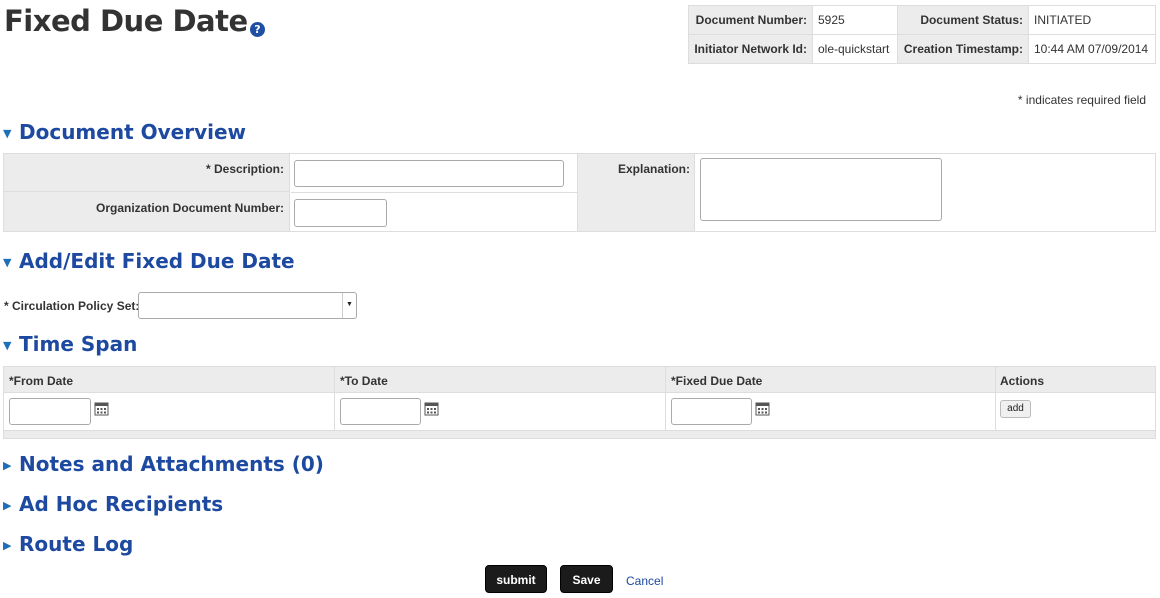 This screenshot has height=598, width=1160. What do you see at coordinates (1081, 100) in the screenshot?
I see `required-field-note: * indicates required field` at bounding box center [1081, 100].